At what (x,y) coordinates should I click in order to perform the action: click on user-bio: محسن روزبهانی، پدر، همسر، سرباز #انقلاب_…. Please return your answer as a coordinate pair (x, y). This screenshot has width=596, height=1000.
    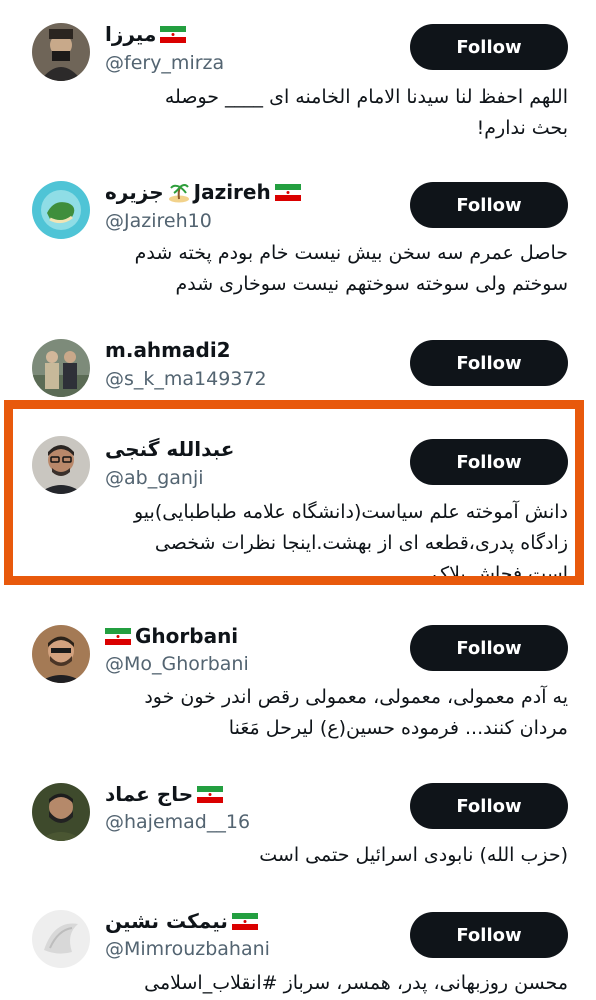
    Looking at the image, I should click on (356, 983).